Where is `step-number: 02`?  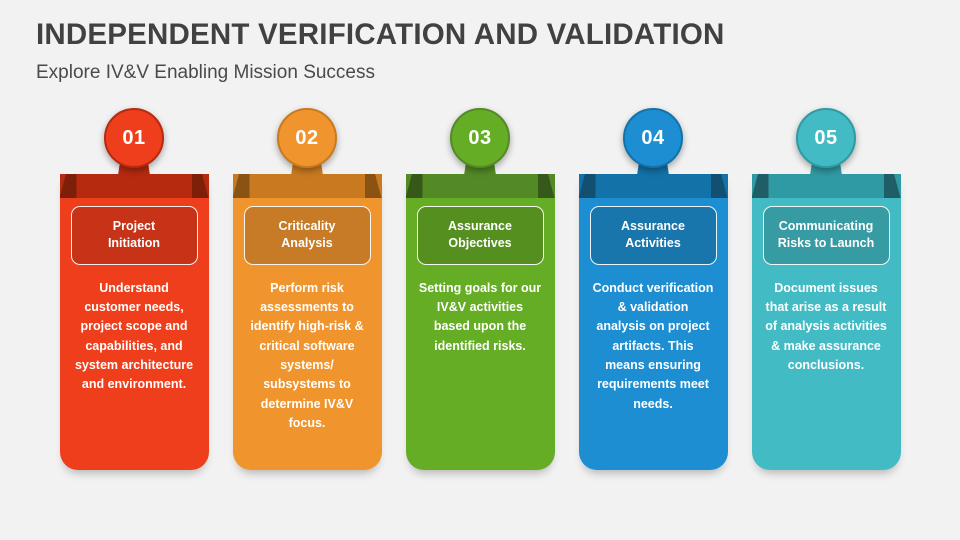
step-number: 02 is located at coordinates (307, 137).